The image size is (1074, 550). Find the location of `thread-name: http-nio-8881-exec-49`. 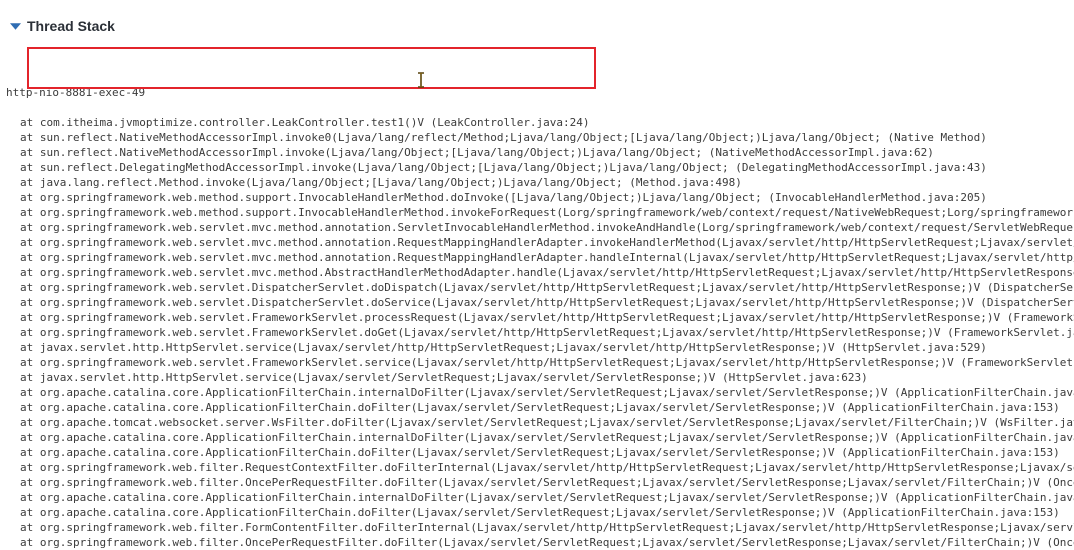

thread-name: http-nio-8881-exec-49 is located at coordinates (76, 92).